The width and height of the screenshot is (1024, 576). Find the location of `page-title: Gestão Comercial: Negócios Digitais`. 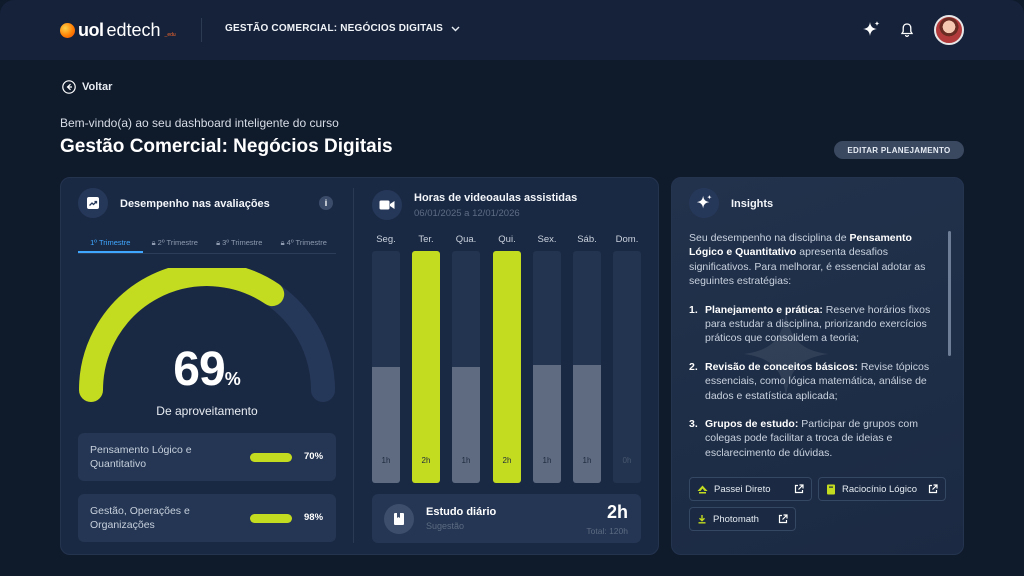

page-title: Gestão Comercial: Negócios Digitais is located at coordinates (226, 146).